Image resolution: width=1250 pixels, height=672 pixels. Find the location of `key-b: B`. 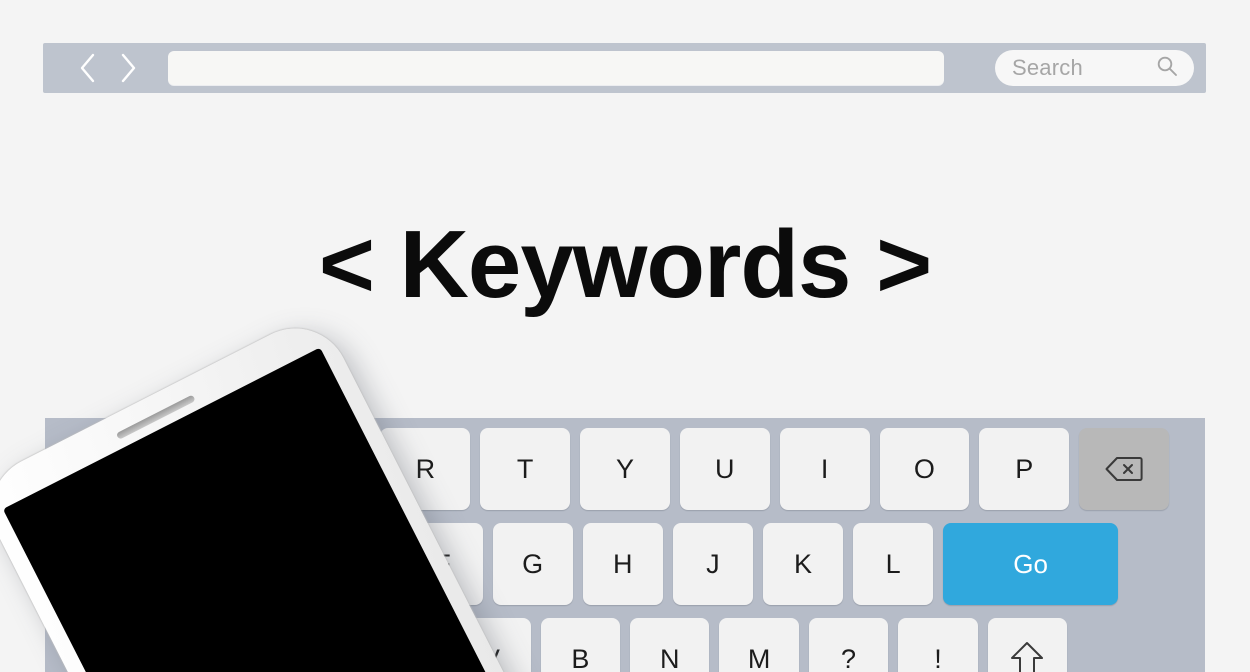

key-b: B is located at coordinates (580, 645).